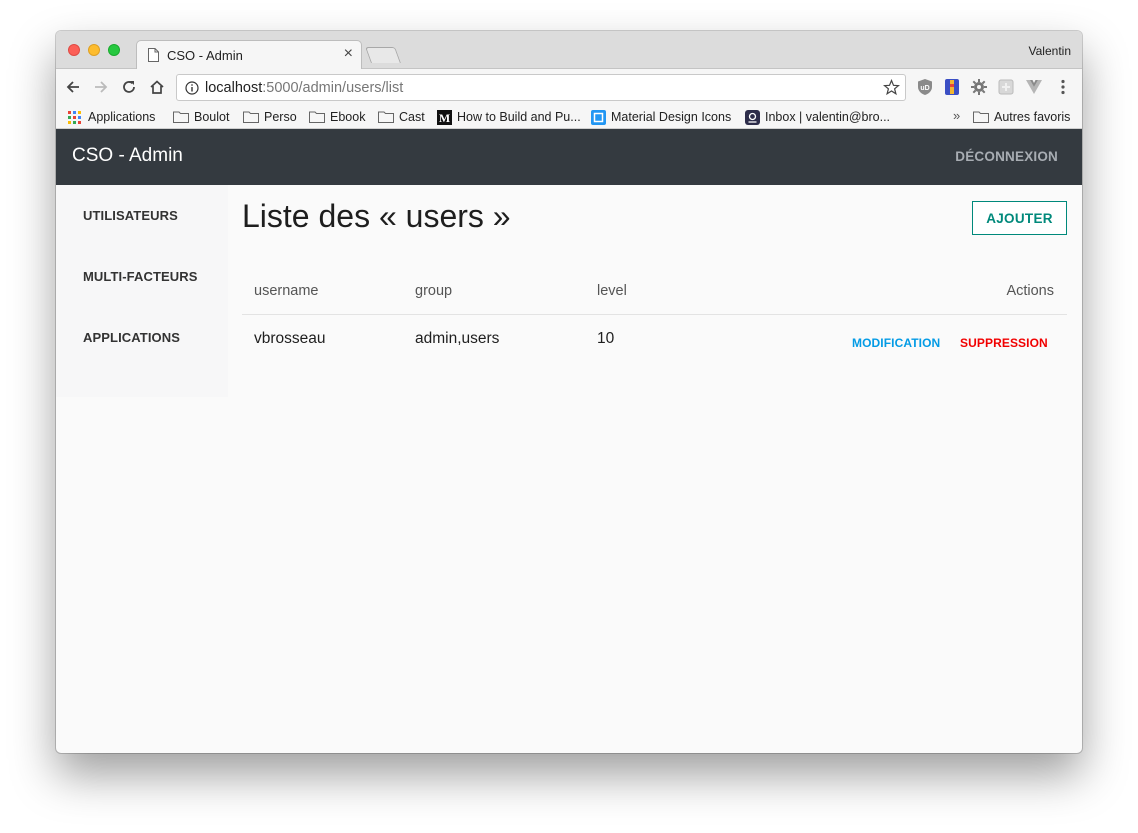 The width and height of the screenshot is (1138, 833). I want to click on browser-toolbar: localhost:5000/admin/users/list uD, so click(569, 87).